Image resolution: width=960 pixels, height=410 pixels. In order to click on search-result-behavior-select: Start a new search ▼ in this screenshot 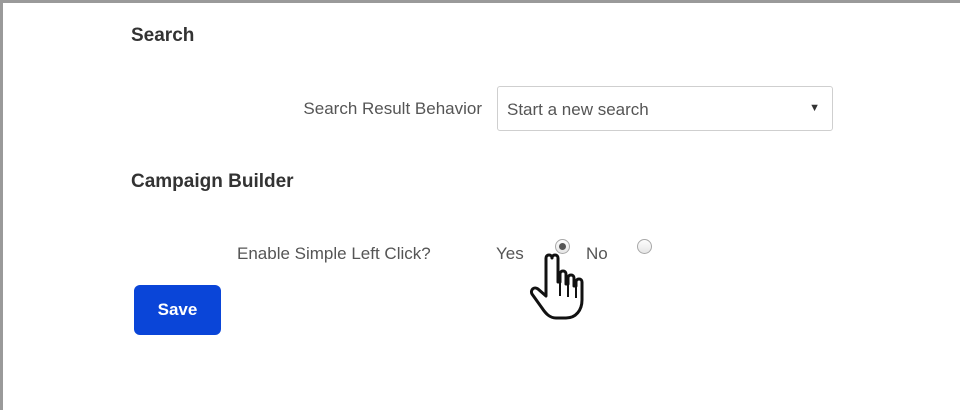, I will do `click(665, 108)`.